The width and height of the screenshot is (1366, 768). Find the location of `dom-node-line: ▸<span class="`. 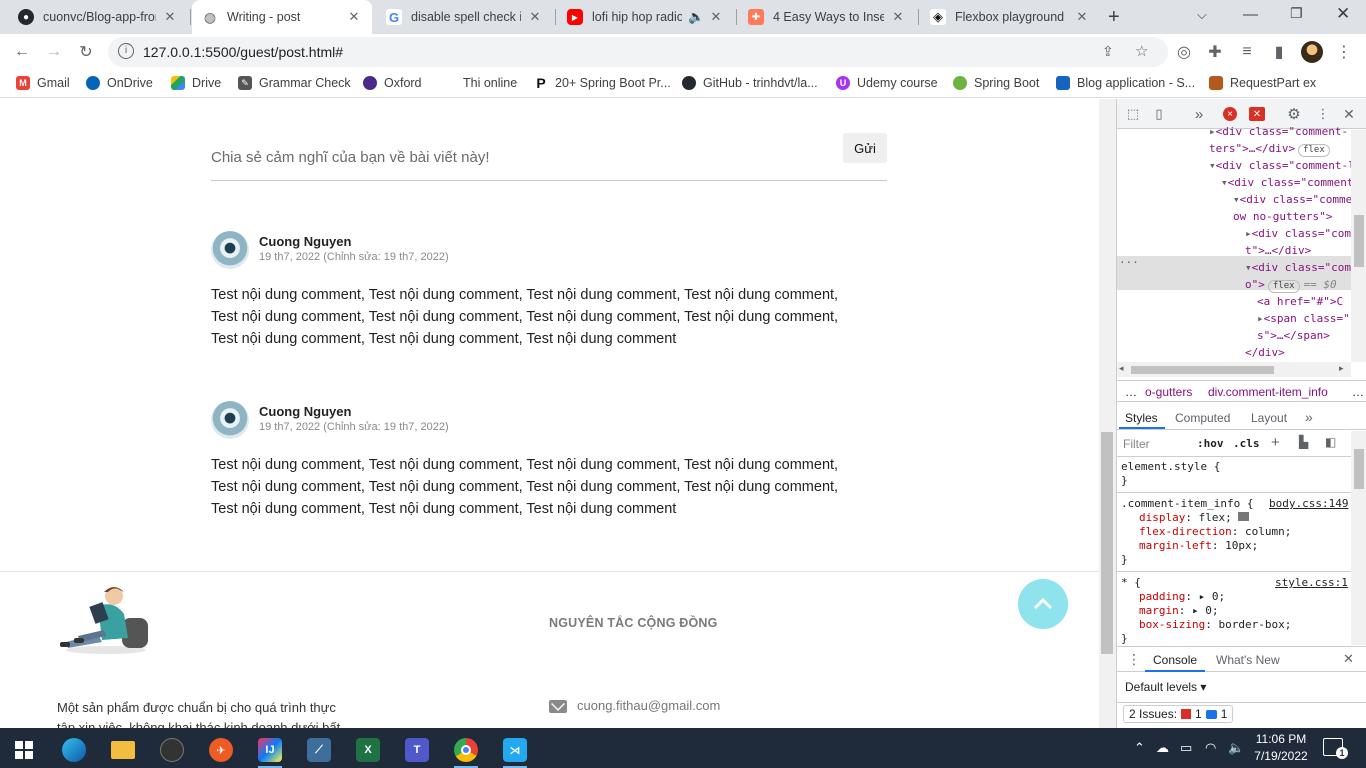

dom-node-line: ▸<span class=" is located at coordinates (1303, 318).